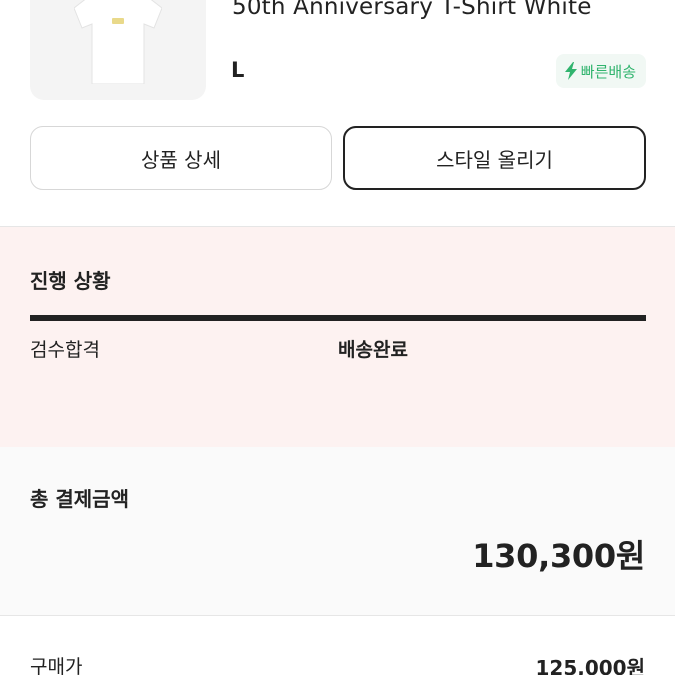  I want to click on purchase-price-label: 구매가, so click(56, 665).